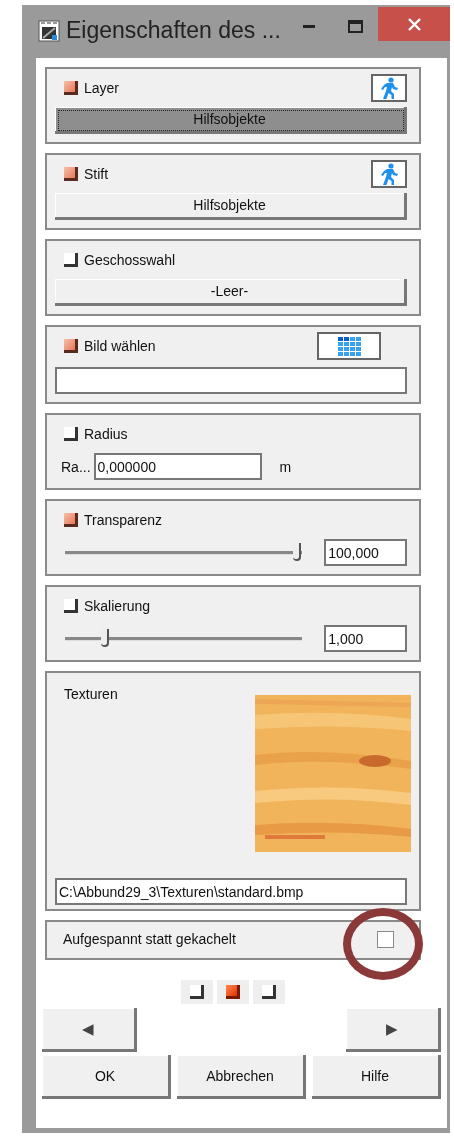 The width and height of the screenshot is (454, 1139). What do you see at coordinates (49, 30) in the screenshot?
I see `app-icon` at bounding box center [49, 30].